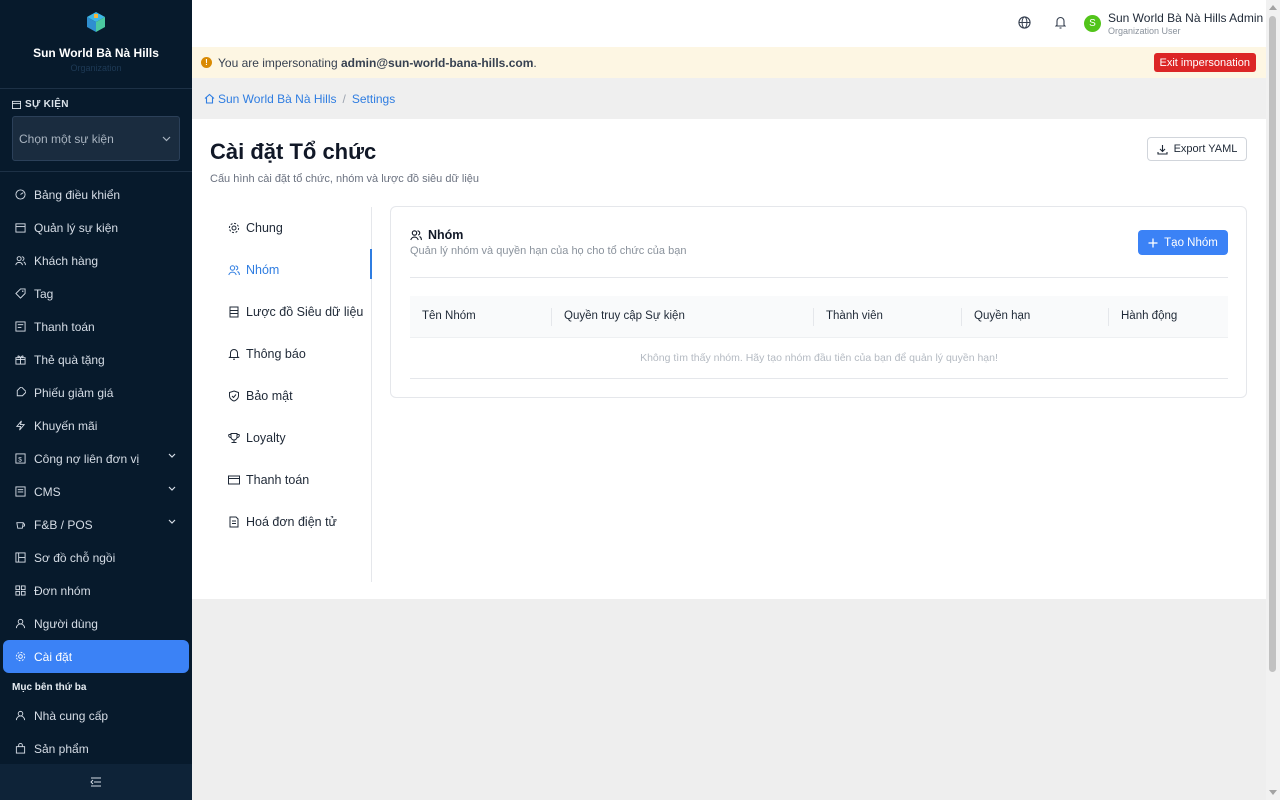 Image resolution: width=1280 pixels, height=800 pixels. What do you see at coordinates (63, 524) in the screenshot?
I see `sidebar-item-label: F&B / POS` at bounding box center [63, 524].